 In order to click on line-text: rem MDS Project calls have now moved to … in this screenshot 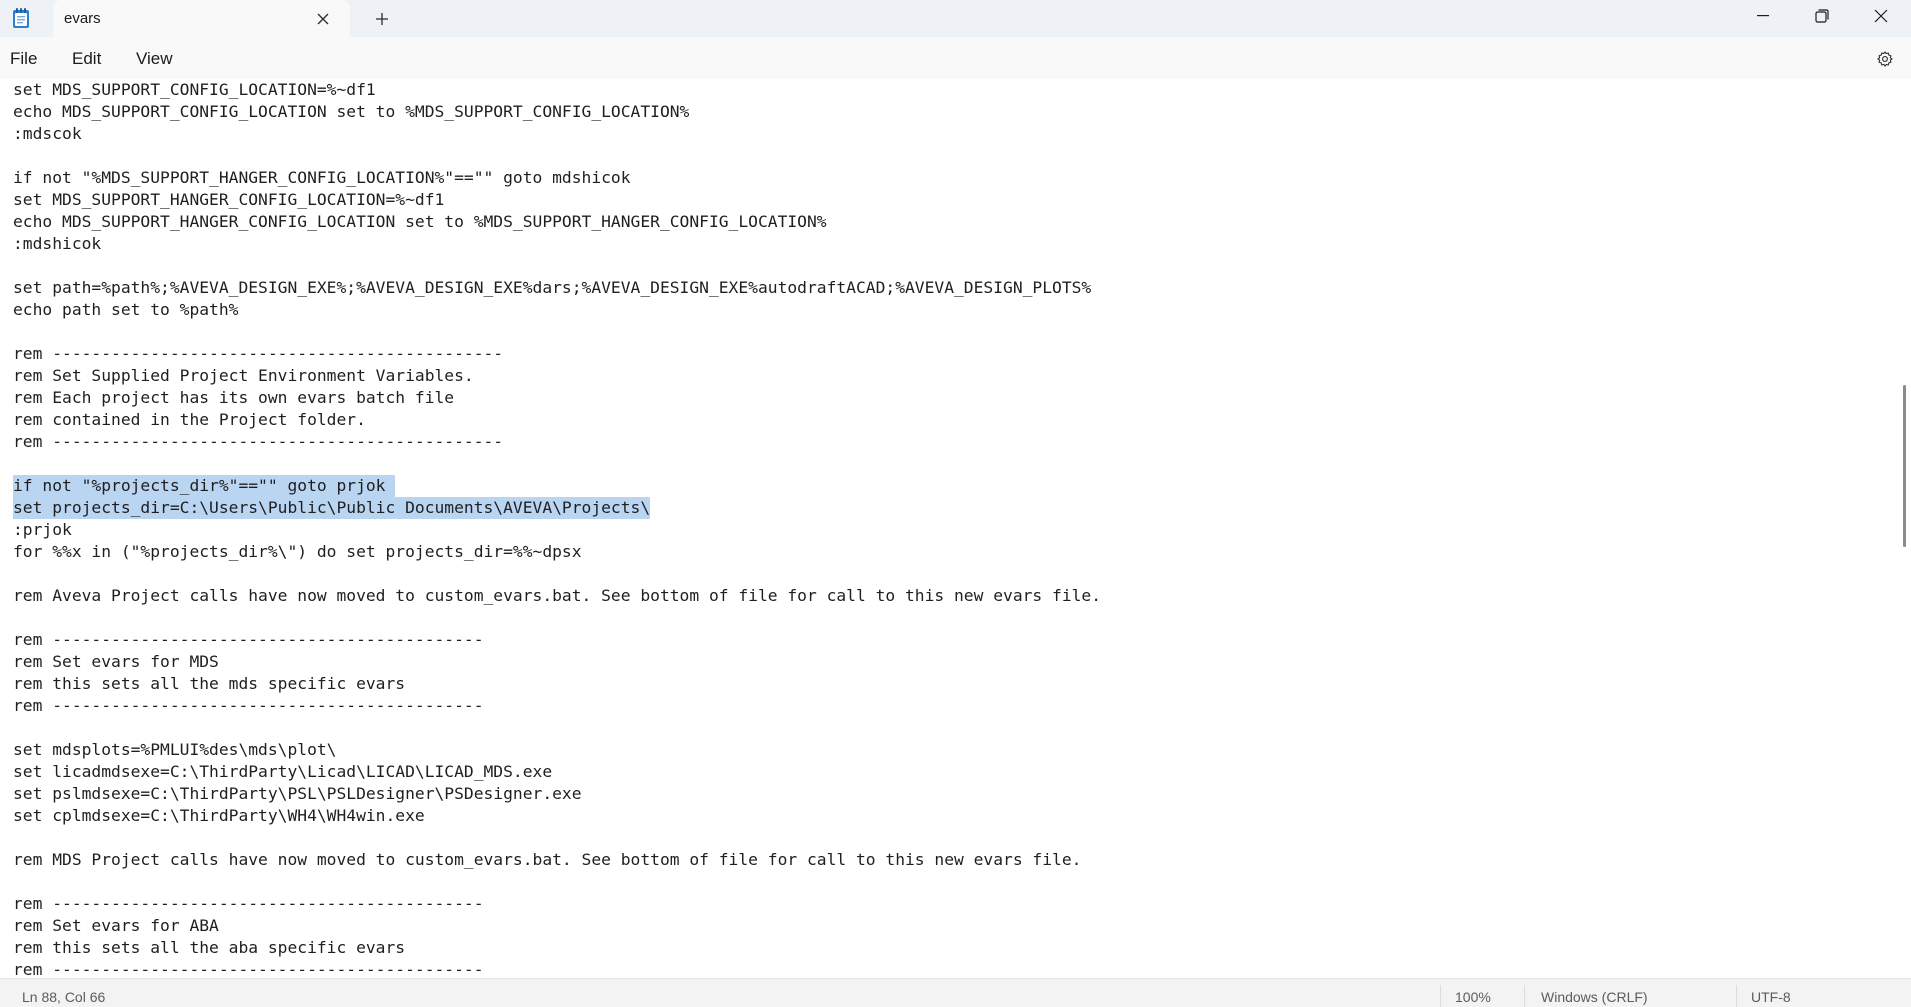, I will do `click(547, 859)`.